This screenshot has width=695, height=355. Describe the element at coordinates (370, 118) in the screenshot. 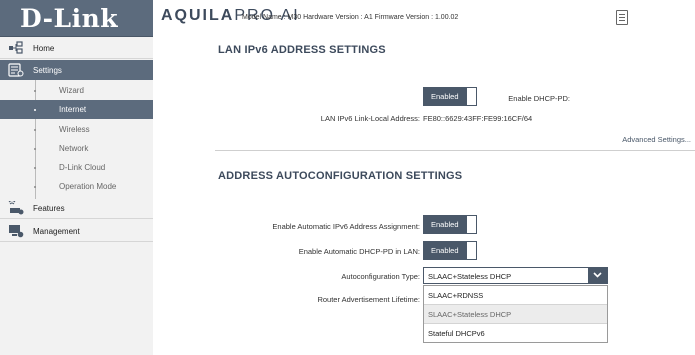

I see `link-local-label: LAN IPv6 Link-Local Address:` at that location.